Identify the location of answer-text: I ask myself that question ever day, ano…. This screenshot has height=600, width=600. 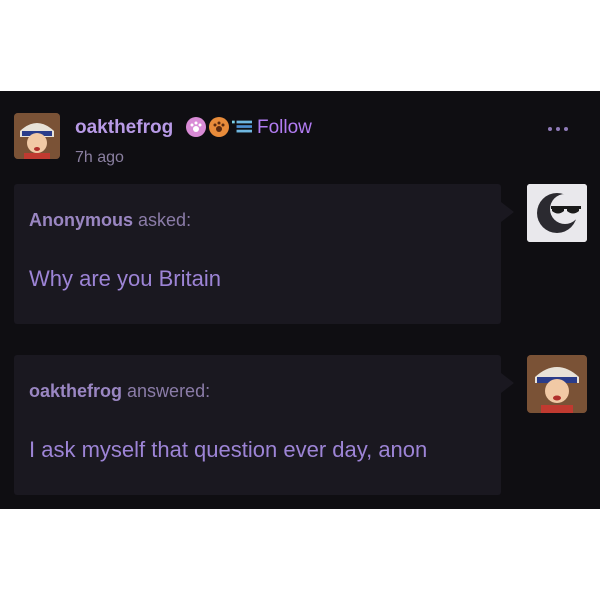
(228, 449).